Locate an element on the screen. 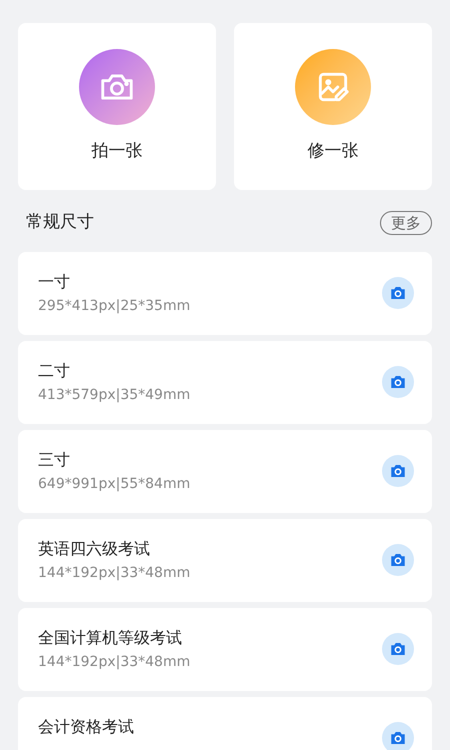 This screenshot has width=450, height=750. action-card: 修一张 is located at coordinates (333, 106).